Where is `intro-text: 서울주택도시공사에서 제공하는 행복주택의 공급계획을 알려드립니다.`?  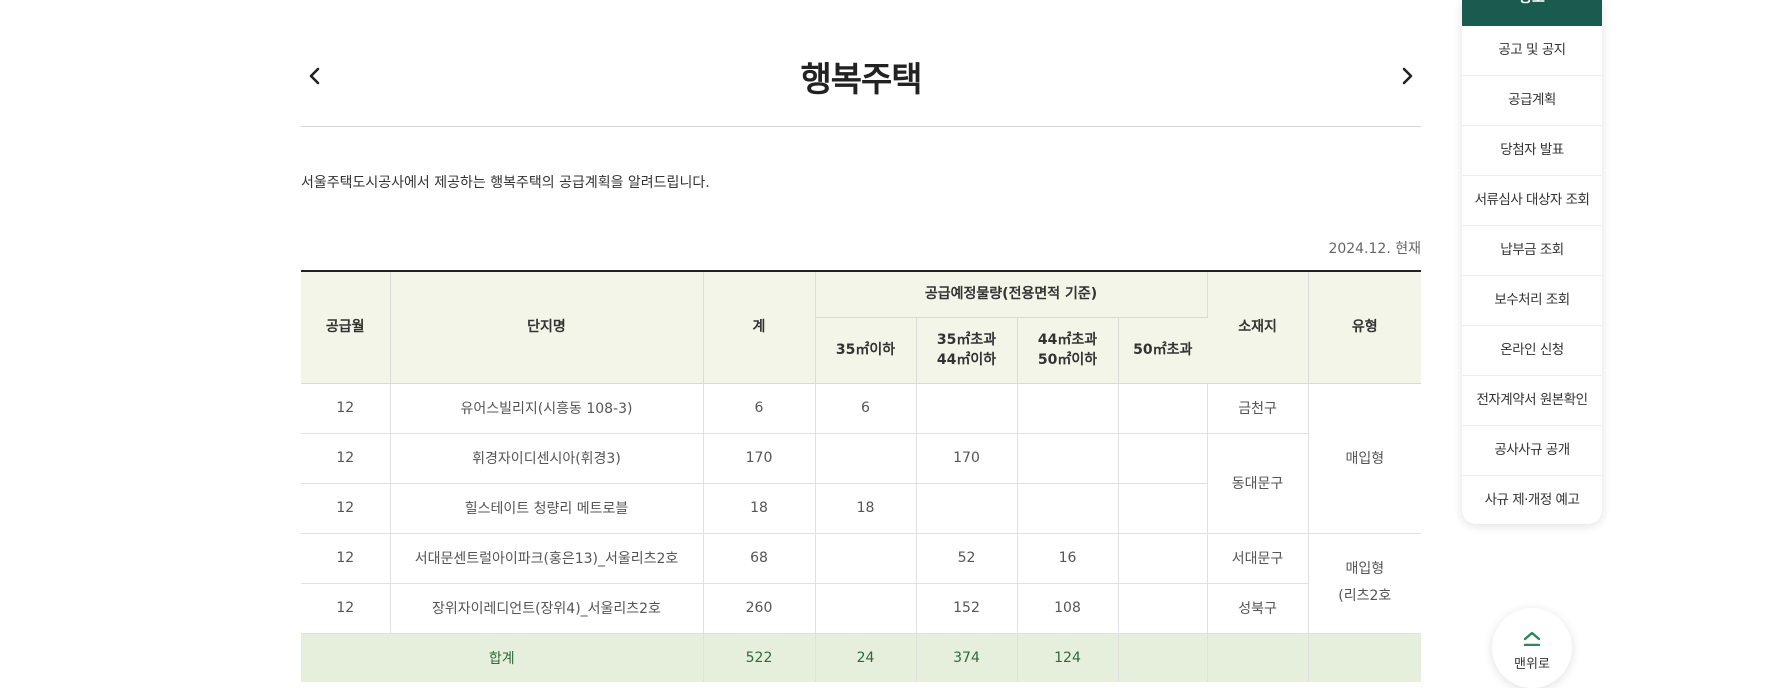
intro-text: 서울주택도시공사에서 제공하는 행복주택의 공급계획을 알려드립니다. is located at coordinates (505, 183).